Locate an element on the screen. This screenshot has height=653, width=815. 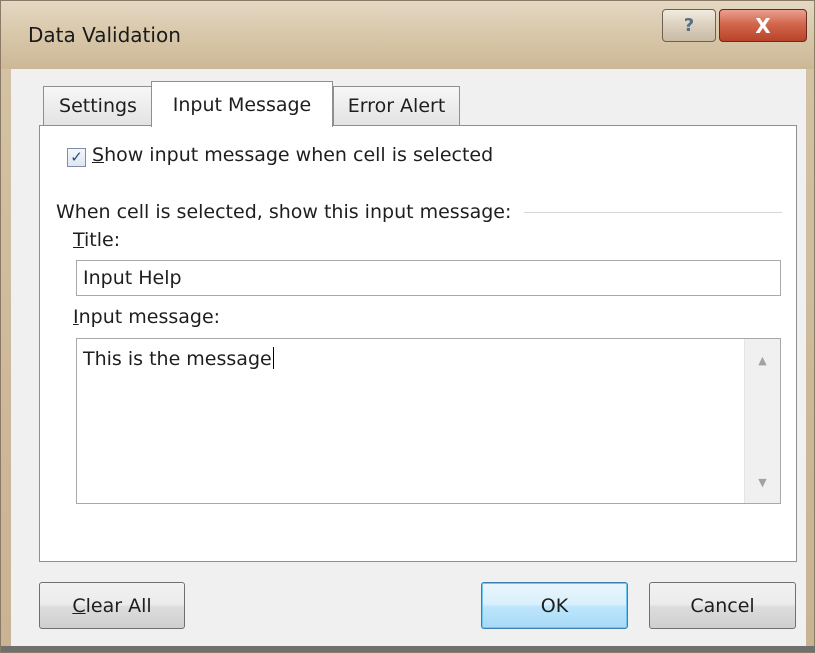
help-icon: ? is located at coordinates (689, 25).